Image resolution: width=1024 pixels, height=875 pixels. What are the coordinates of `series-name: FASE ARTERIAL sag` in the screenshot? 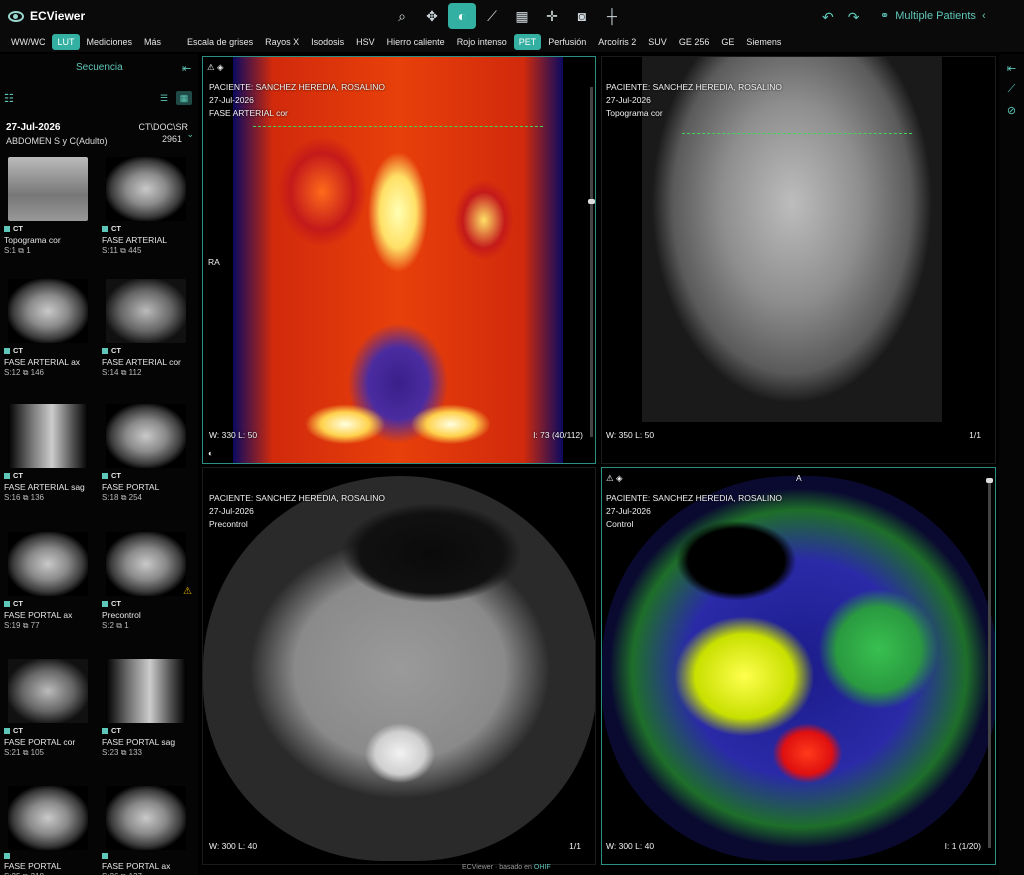 It's located at (44, 487).